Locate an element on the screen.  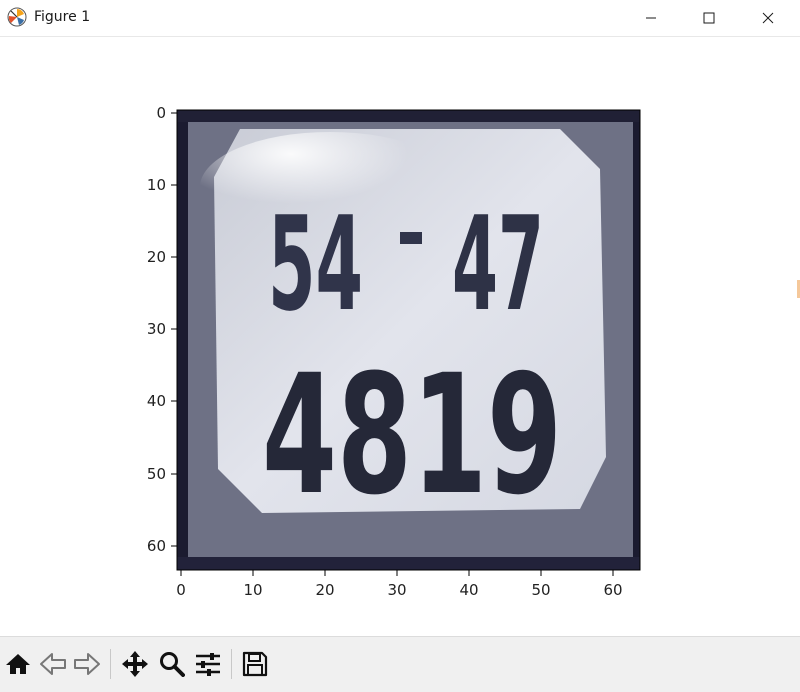
arrow-left-icon is located at coordinates (53, 664).